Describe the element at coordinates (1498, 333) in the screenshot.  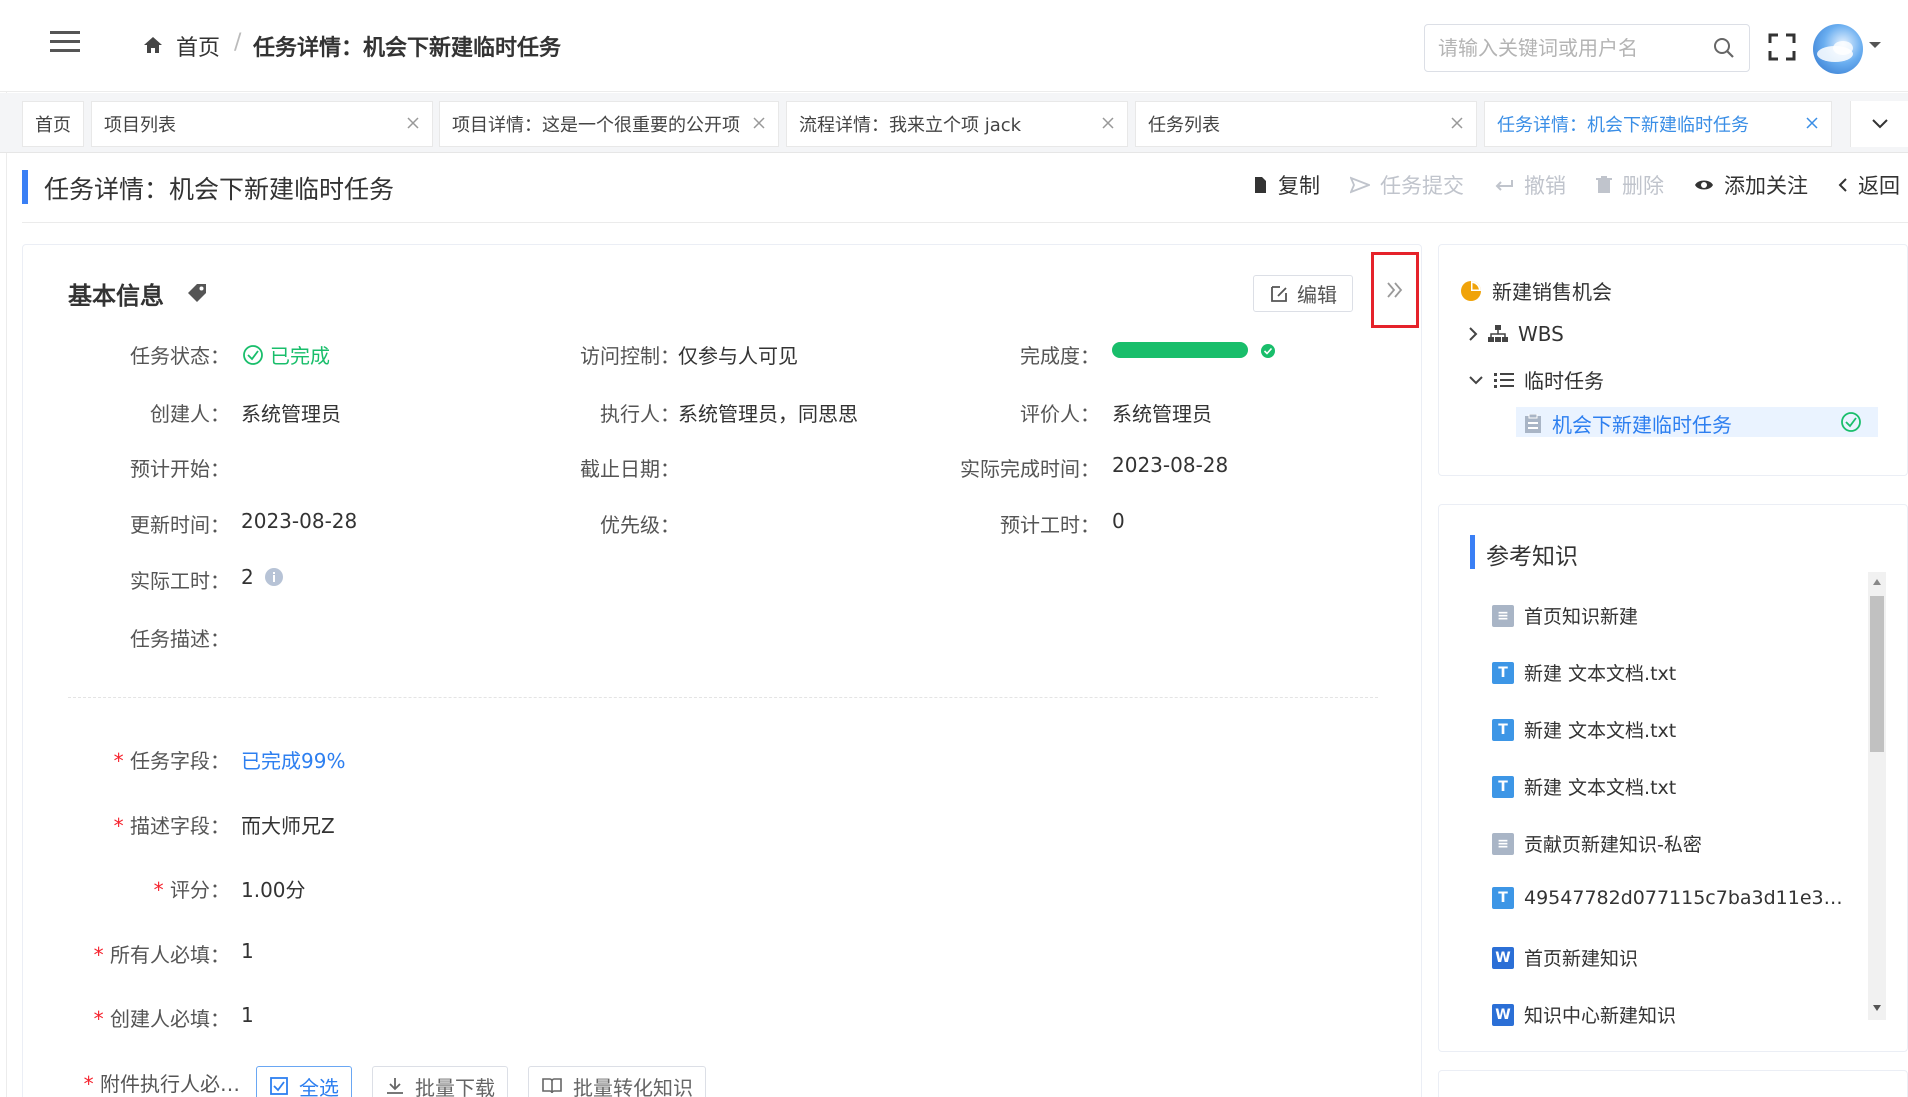
I see `hierarchy-icon` at that location.